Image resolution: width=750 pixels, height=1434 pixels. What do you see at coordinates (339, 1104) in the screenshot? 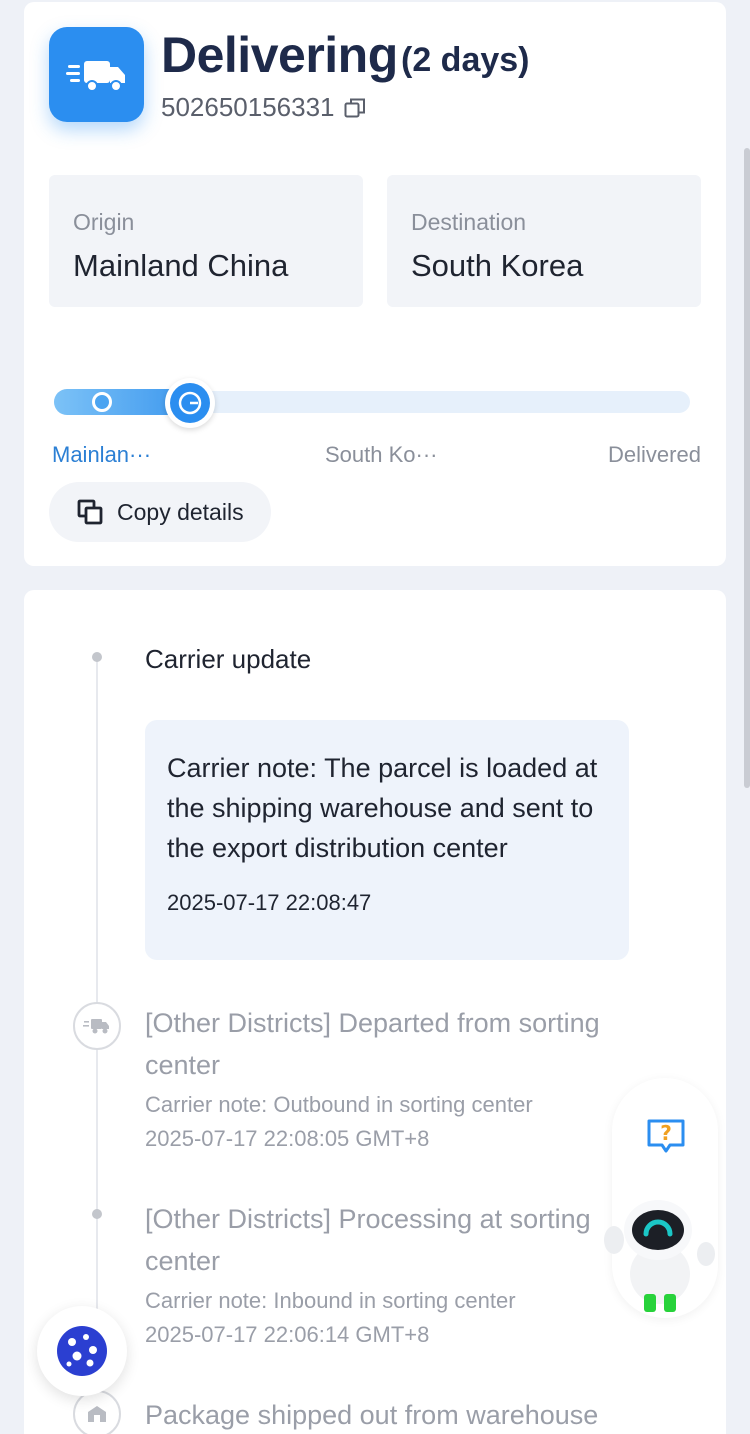
I see `event-note: Carrier note: Outbound in sorting center` at bounding box center [339, 1104].